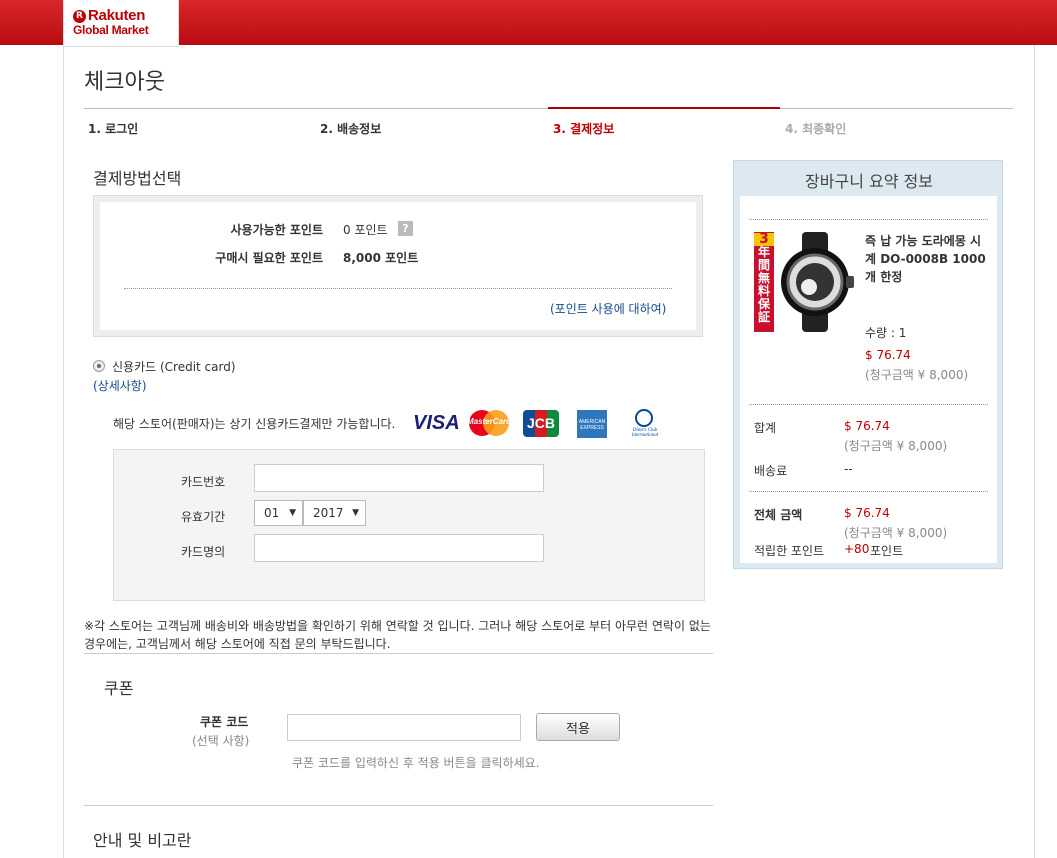  What do you see at coordinates (117, 15) in the screenshot?
I see `logo-text-rakuten: Rakuten` at bounding box center [117, 15].